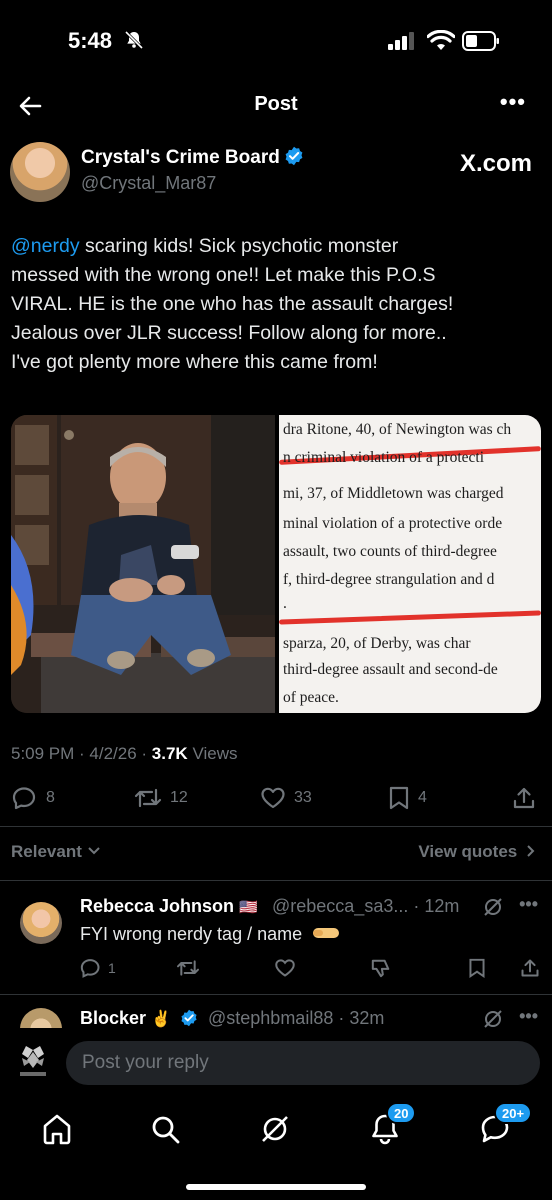 The image size is (552, 1200). Describe the element at coordinates (276, 45) in the screenshot. I see `status-bar: 5:48` at that location.